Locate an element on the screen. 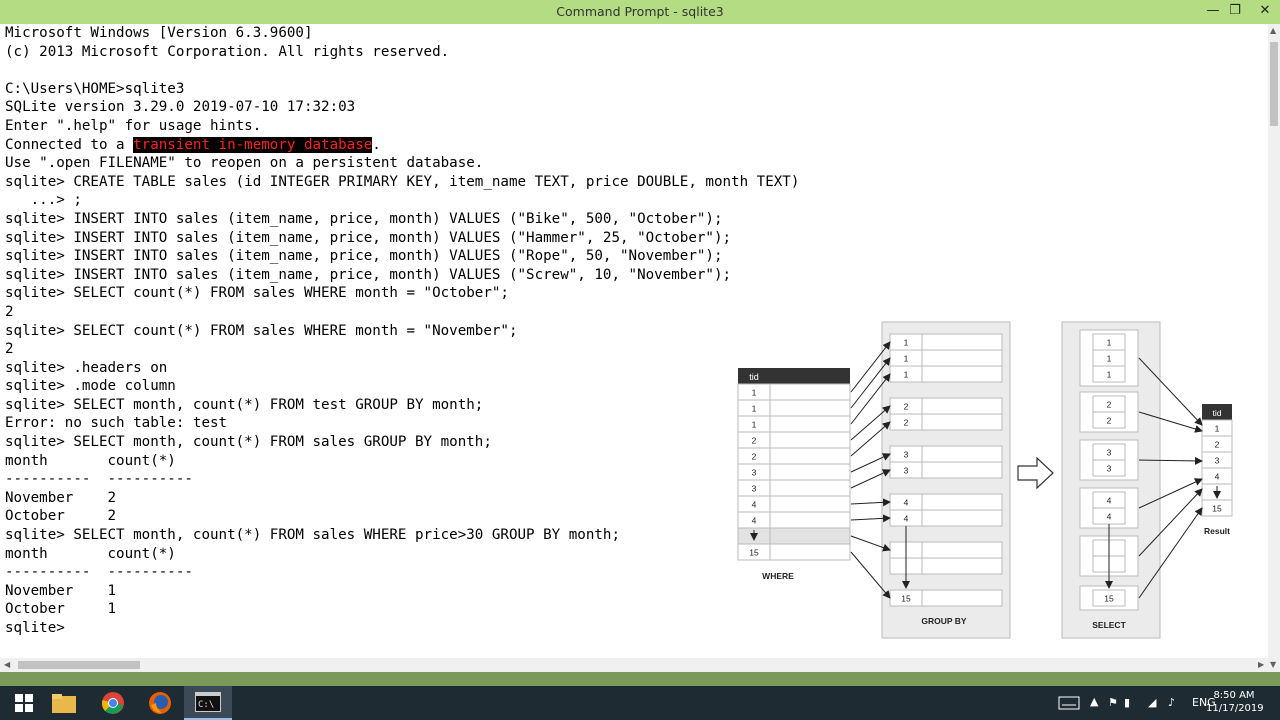 The width and height of the screenshot is (1280, 720). console-line: Enter ".help" for usage hints. is located at coordinates (133, 125).